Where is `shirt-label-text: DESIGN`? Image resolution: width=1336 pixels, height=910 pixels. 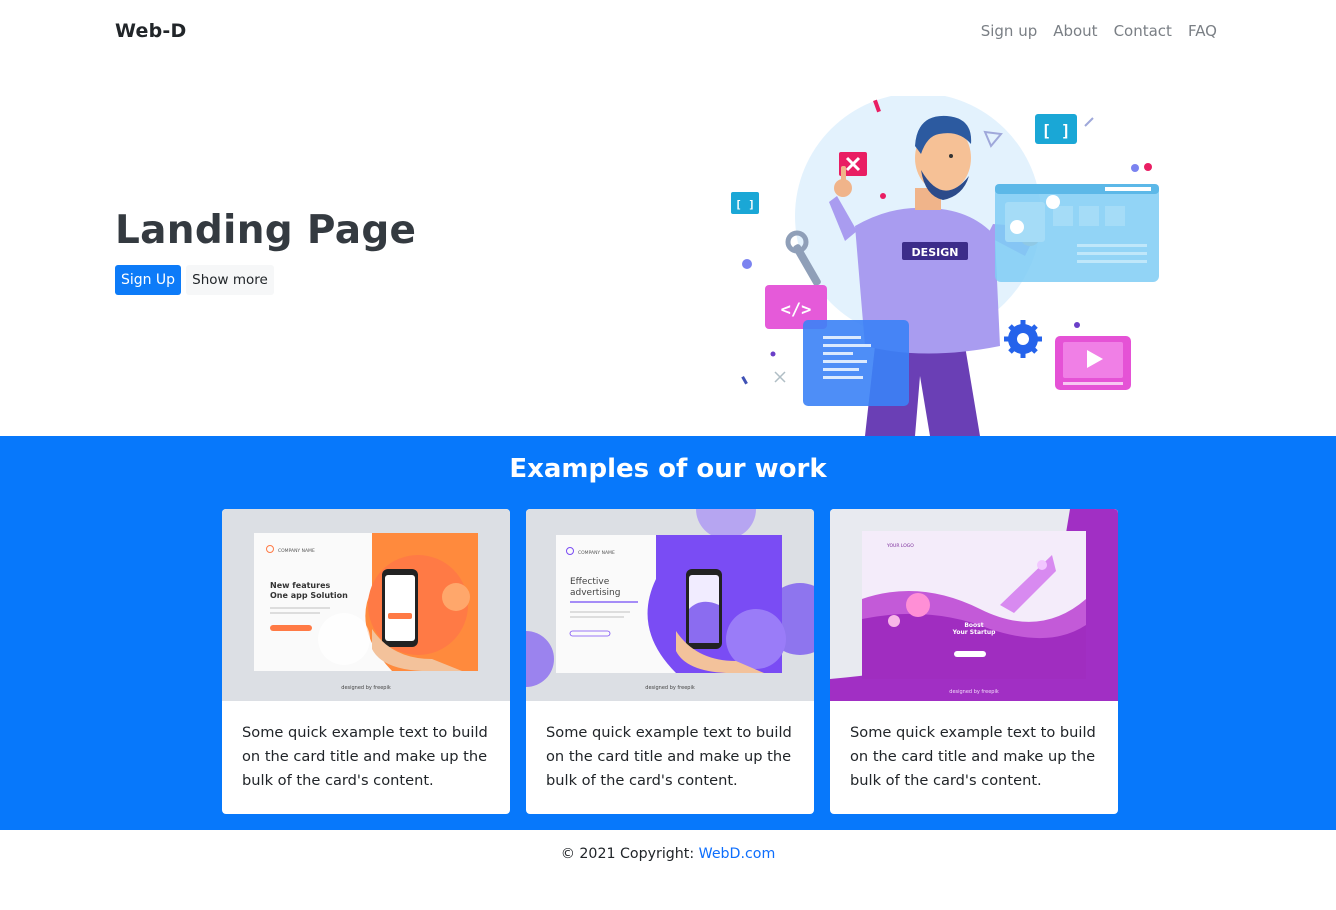 shirt-label-text: DESIGN is located at coordinates (935, 252).